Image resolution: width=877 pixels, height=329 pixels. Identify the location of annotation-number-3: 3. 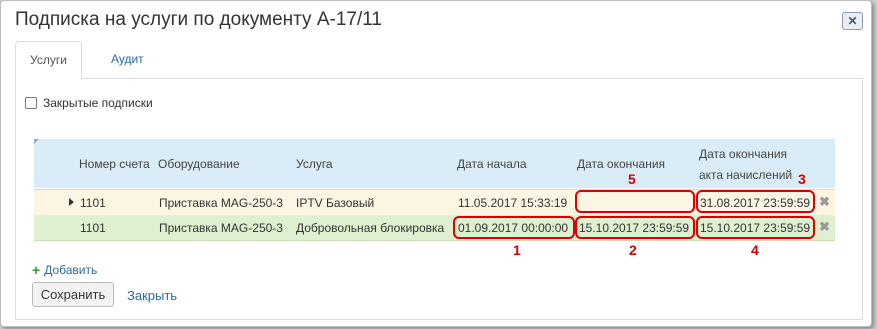
(802, 179).